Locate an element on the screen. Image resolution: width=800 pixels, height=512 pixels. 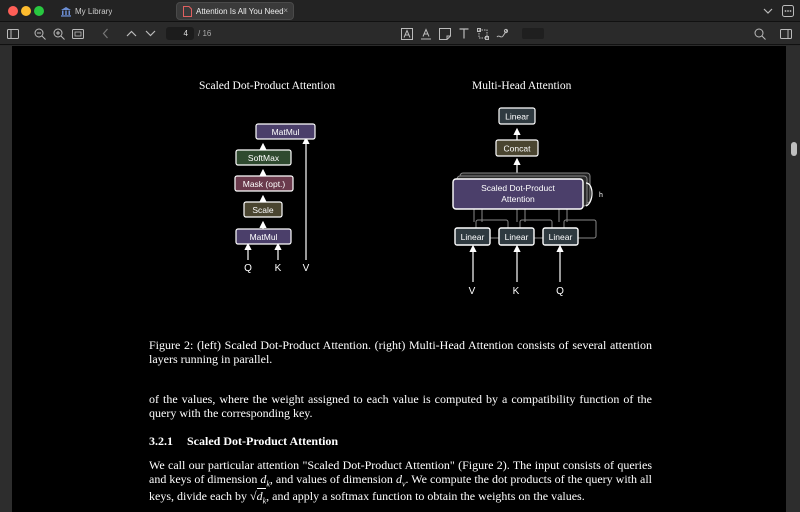
tab-my-library: My Library is located at coordinates (112, 11).